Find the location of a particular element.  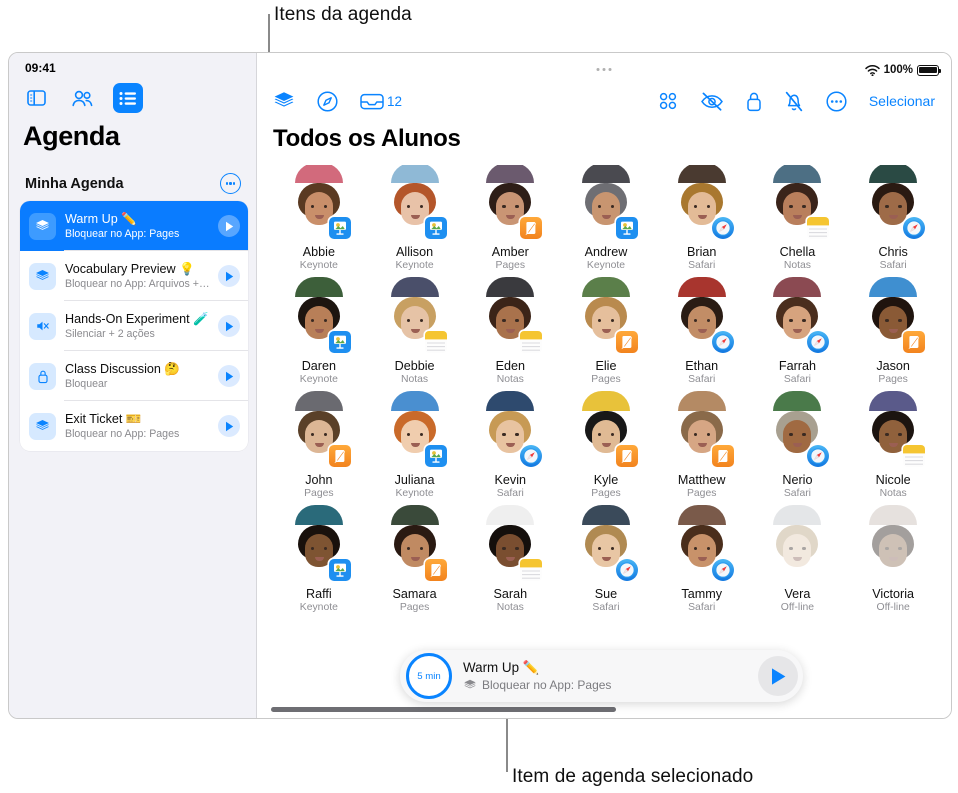

toolbar-left-group: 12 is located at coordinates (337, 101).